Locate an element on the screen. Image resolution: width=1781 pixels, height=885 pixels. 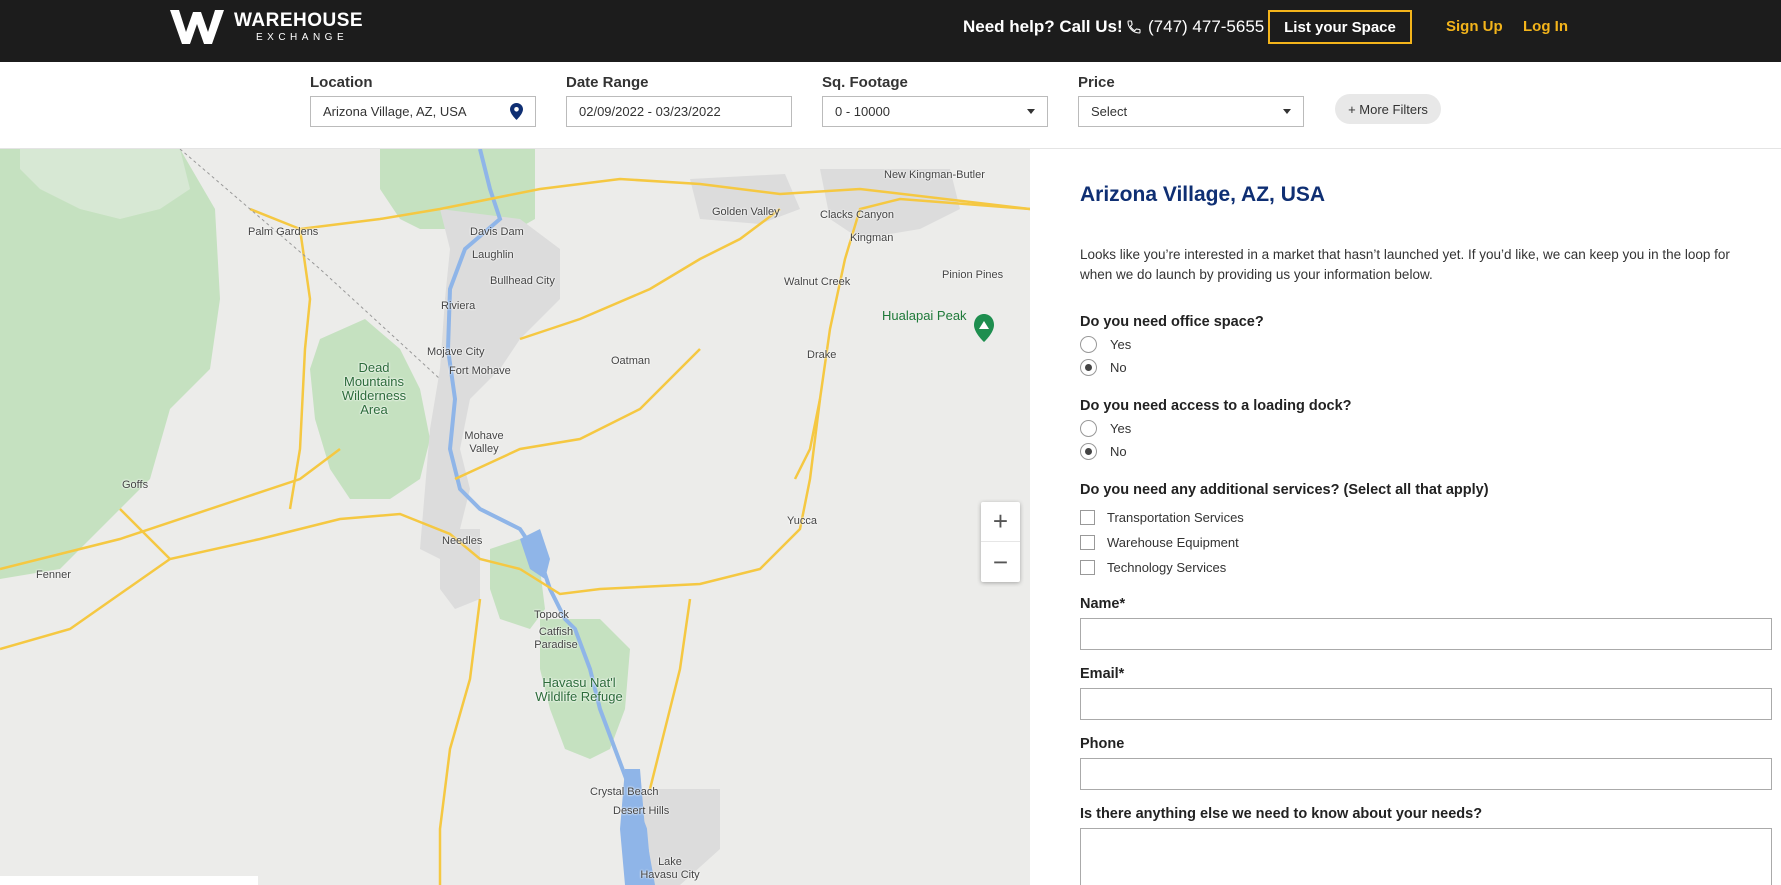
map-label-palm-gardens: Palm Gardens is located at coordinates (283, 232).